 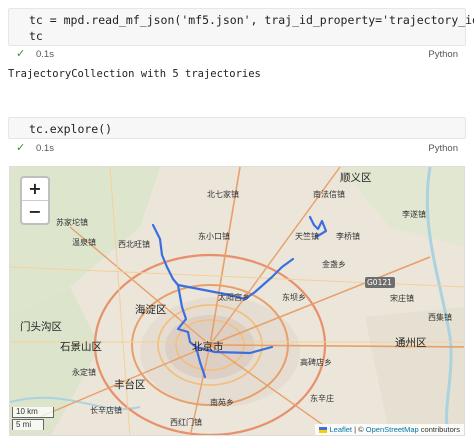 What do you see at coordinates (134, 74) in the screenshot?
I see `cell-output: TrajectoryCollection with 5 trajectories` at bounding box center [134, 74].